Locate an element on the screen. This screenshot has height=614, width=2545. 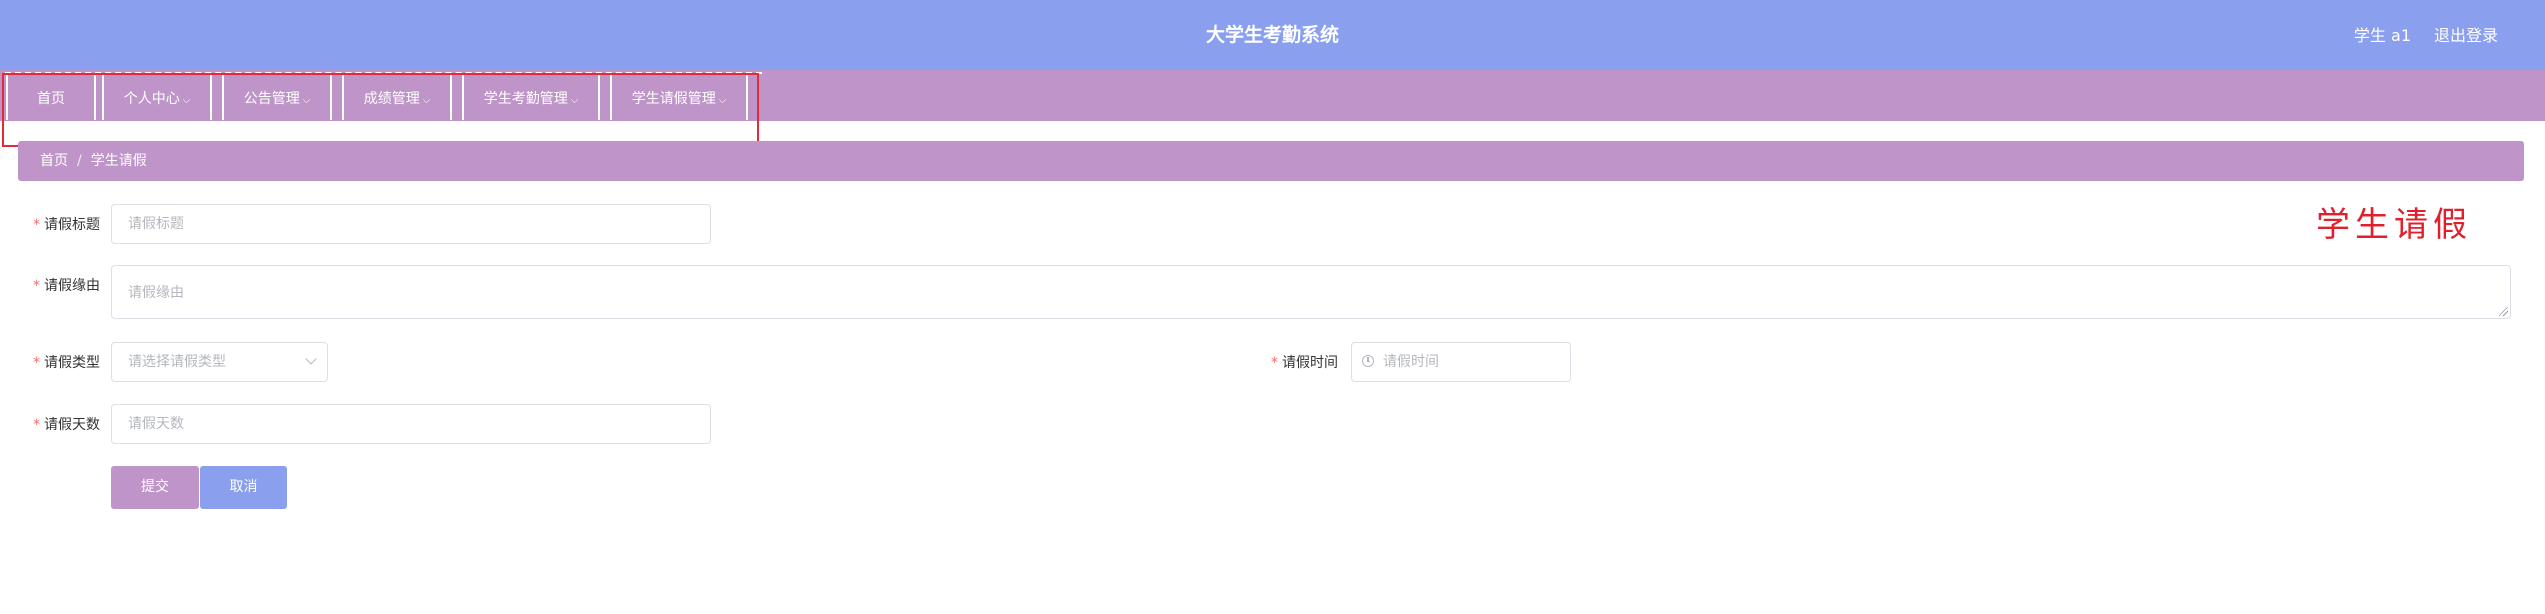
submit-button: 提交 is located at coordinates (155, 487).